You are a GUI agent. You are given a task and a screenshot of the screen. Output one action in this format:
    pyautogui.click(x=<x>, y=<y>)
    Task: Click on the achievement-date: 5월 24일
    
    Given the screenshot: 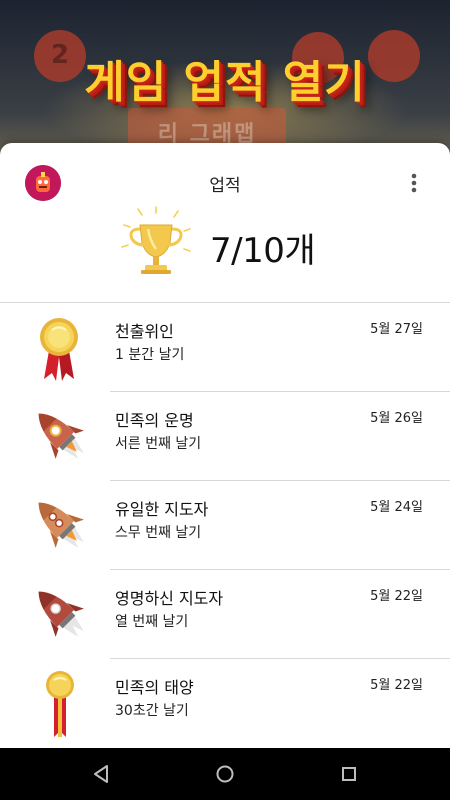 What is the action you would take?
    pyautogui.click(x=396, y=507)
    